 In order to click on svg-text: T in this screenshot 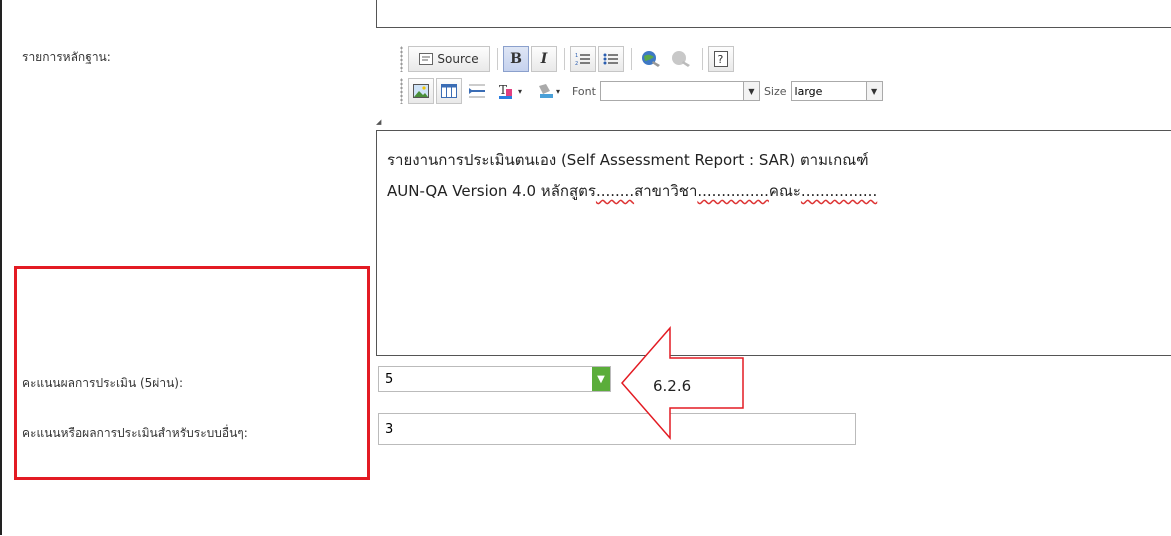, I will do `click(503, 90)`.